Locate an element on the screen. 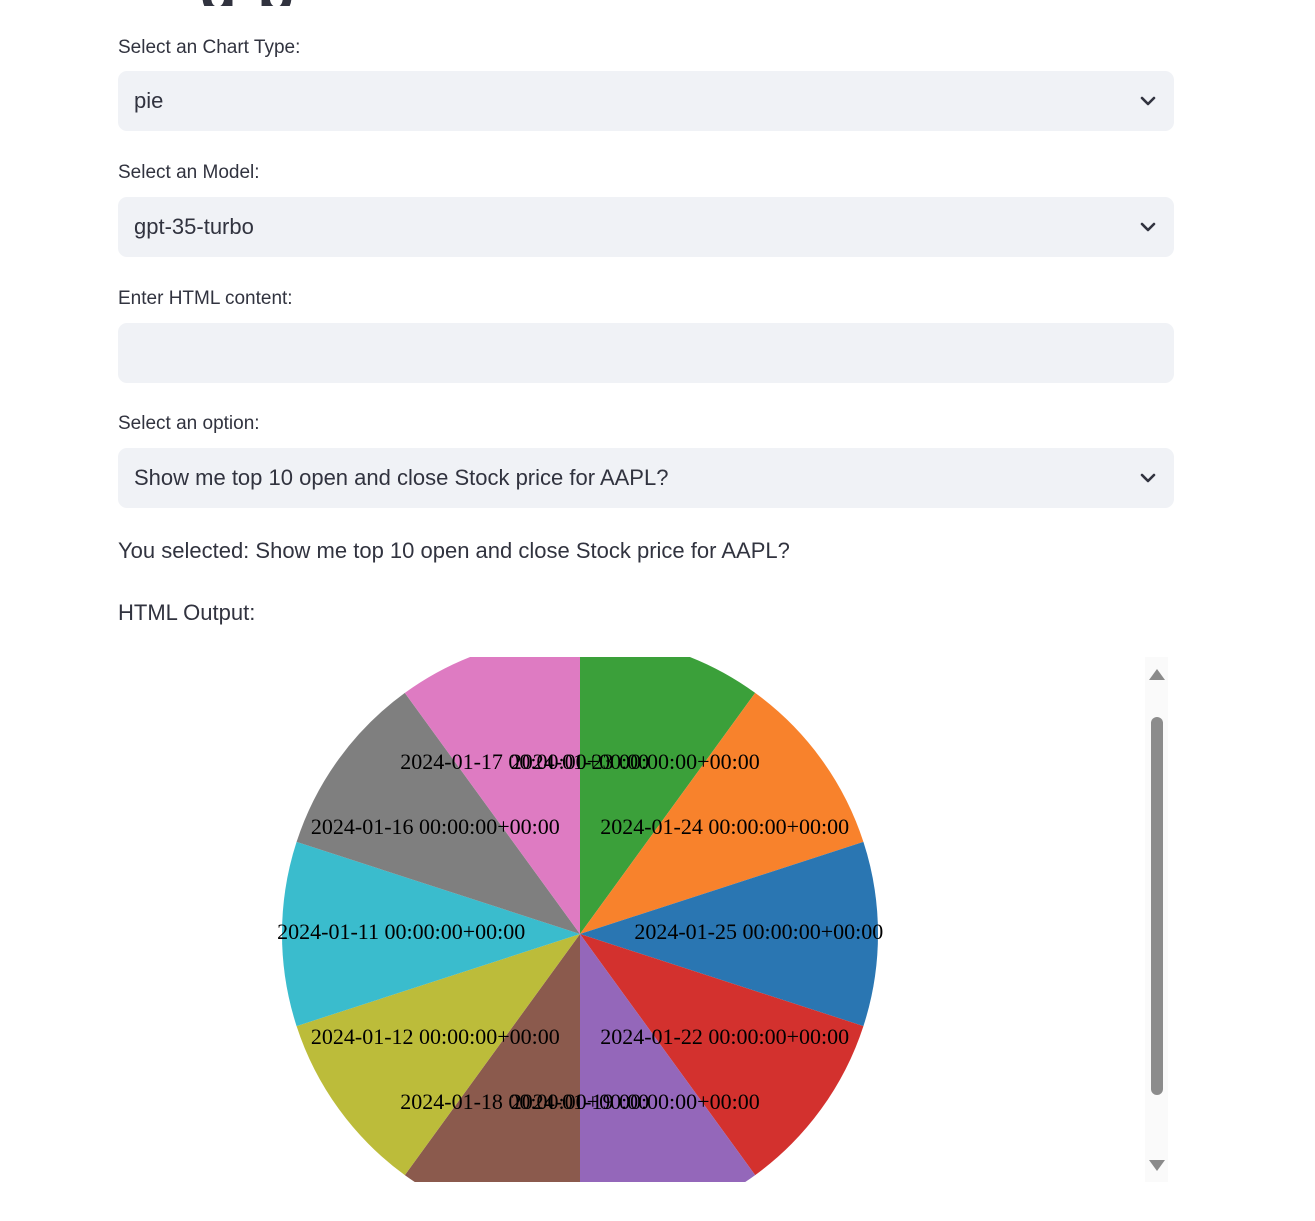 The image size is (1315, 1221). triangle-down-icon is located at coordinates (1157, 1165).